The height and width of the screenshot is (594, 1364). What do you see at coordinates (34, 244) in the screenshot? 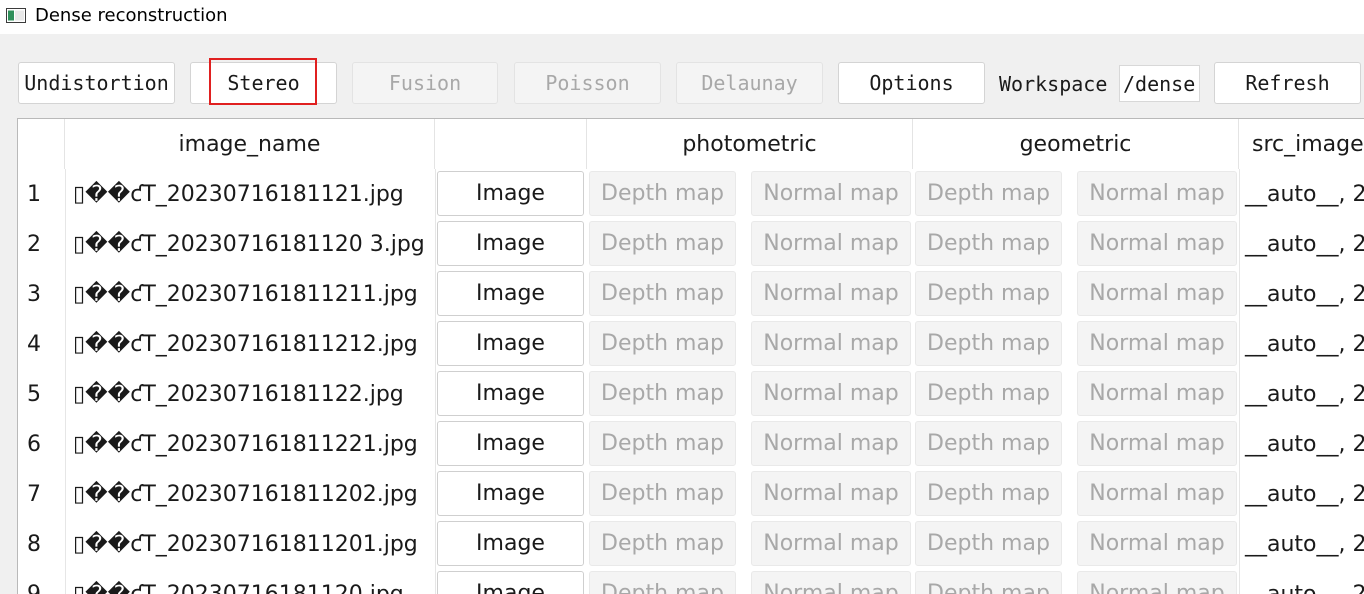
I see `row-number: 2` at bounding box center [34, 244].